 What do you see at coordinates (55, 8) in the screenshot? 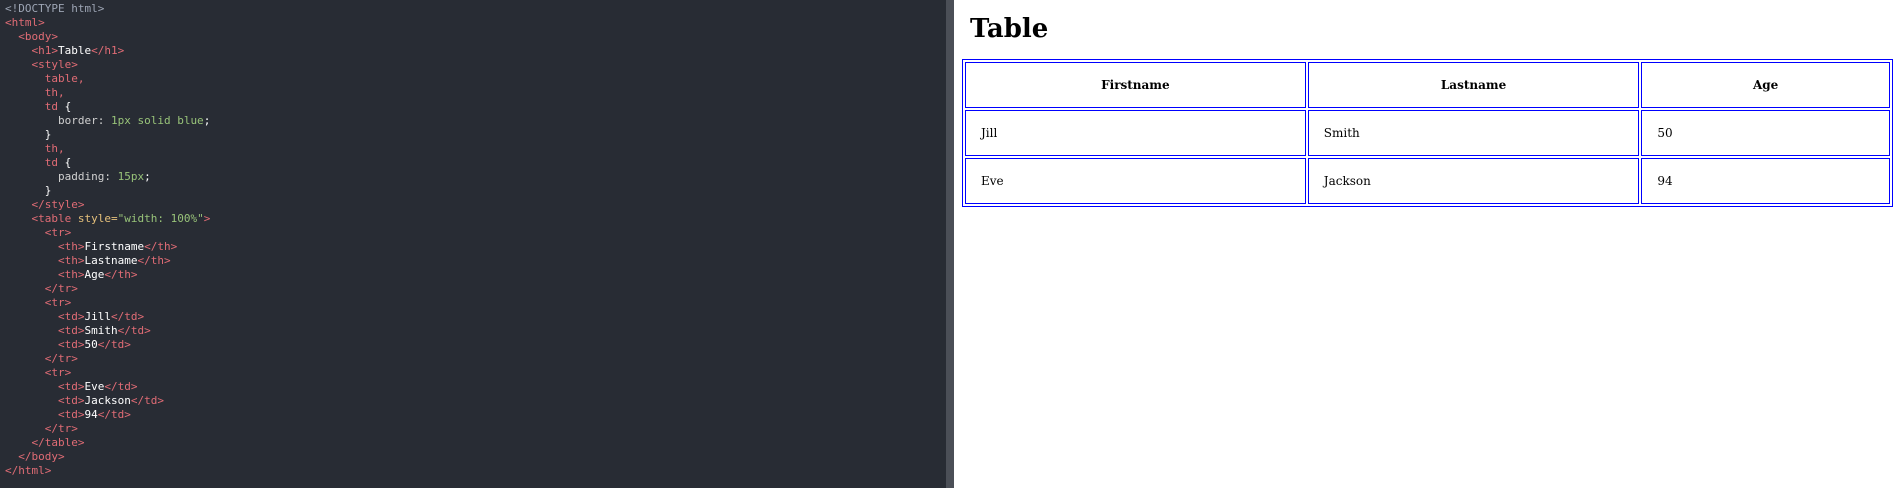
I see `code-token: <!DOCTYPE html>` at bounding box center [55, 8].